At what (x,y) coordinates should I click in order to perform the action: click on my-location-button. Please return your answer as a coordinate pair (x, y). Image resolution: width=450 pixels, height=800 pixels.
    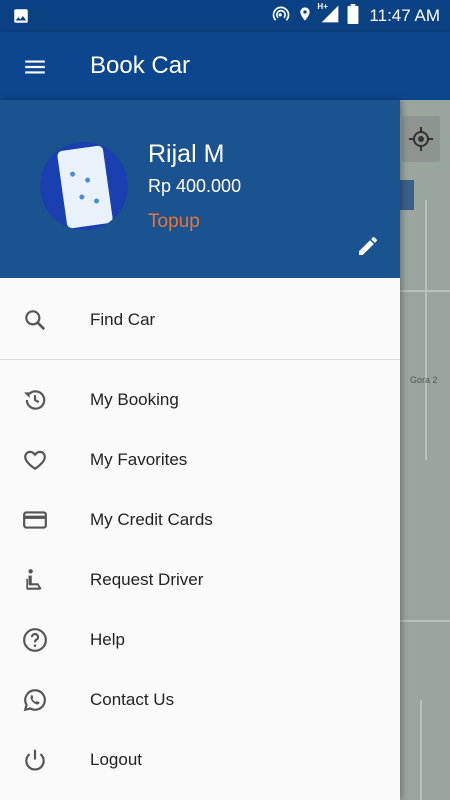
    Looking at the image, I should click on (421, 139).